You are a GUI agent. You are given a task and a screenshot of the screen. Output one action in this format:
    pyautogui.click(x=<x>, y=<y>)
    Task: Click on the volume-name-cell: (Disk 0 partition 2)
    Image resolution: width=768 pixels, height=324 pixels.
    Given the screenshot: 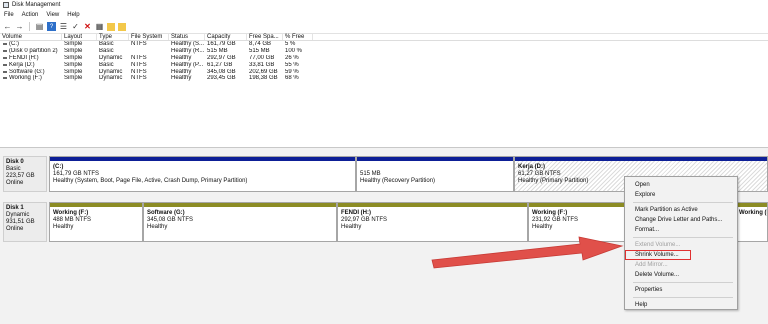 What is the action you would take?
    pyautogui.click(x=31, y=51)
    